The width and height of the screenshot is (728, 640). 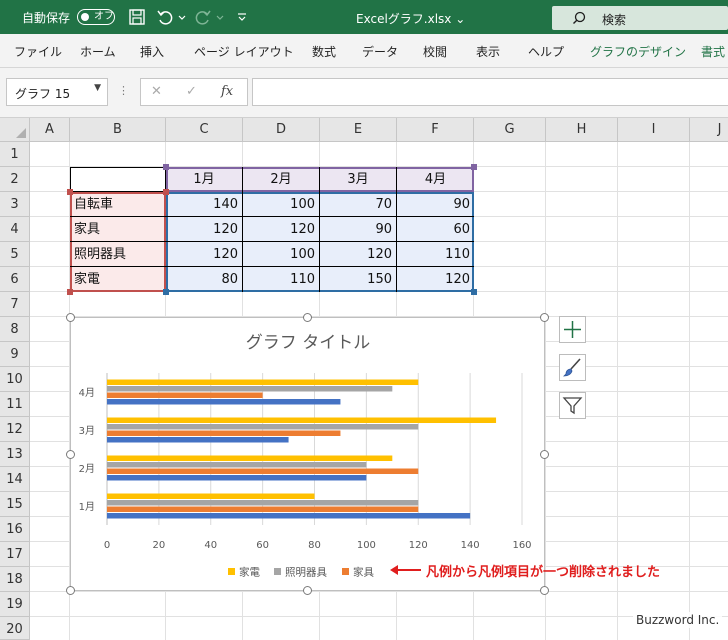 I want to click on table-cell: 150, so click(x=358, y=279).